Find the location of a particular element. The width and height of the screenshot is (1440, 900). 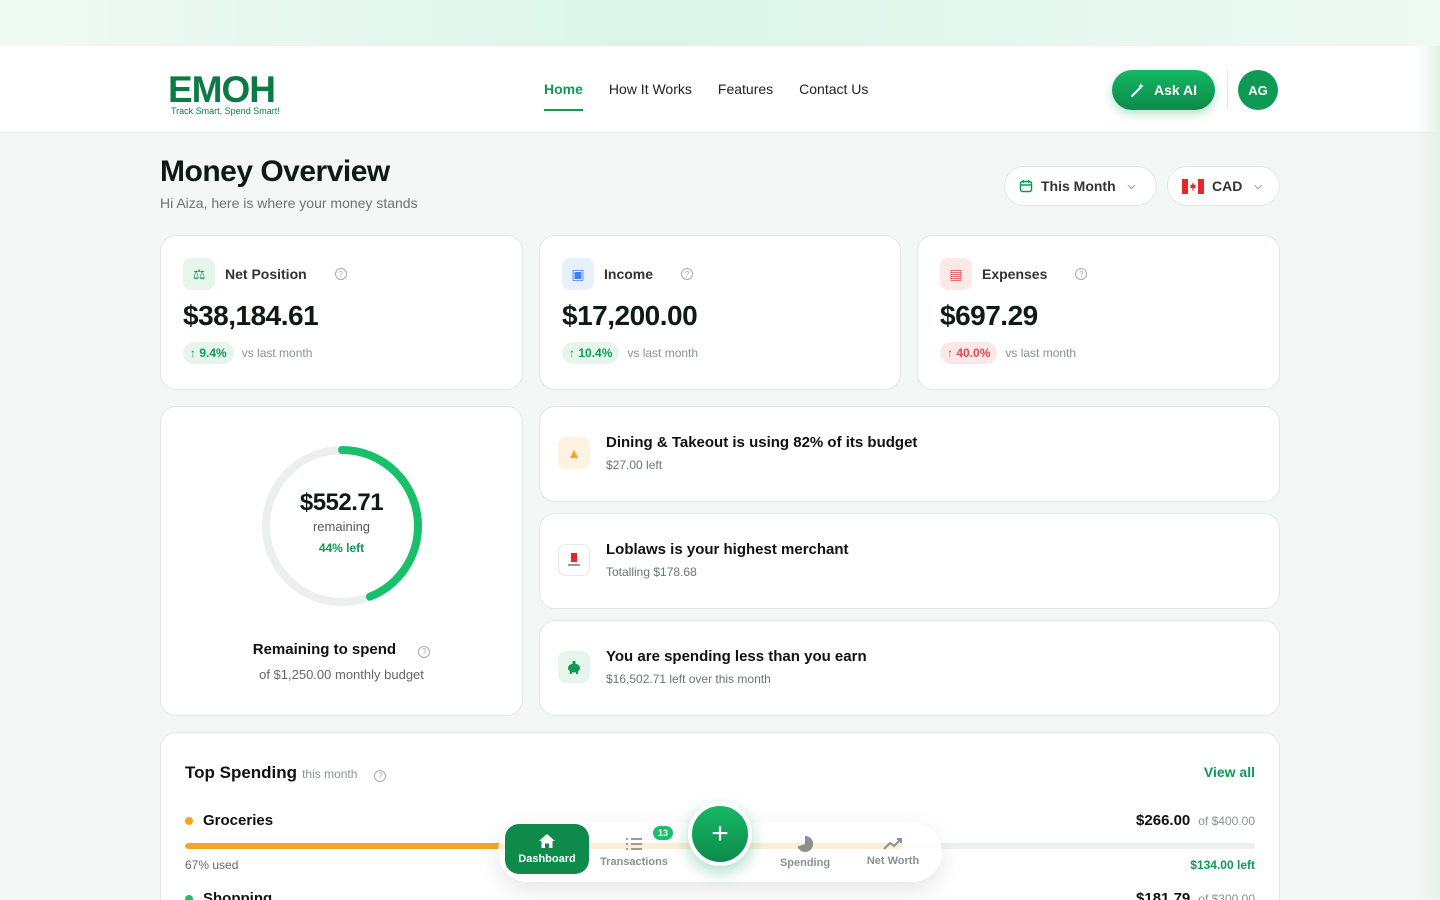

nav-contact-us: Contact Us is located at coordinates (833, 89).